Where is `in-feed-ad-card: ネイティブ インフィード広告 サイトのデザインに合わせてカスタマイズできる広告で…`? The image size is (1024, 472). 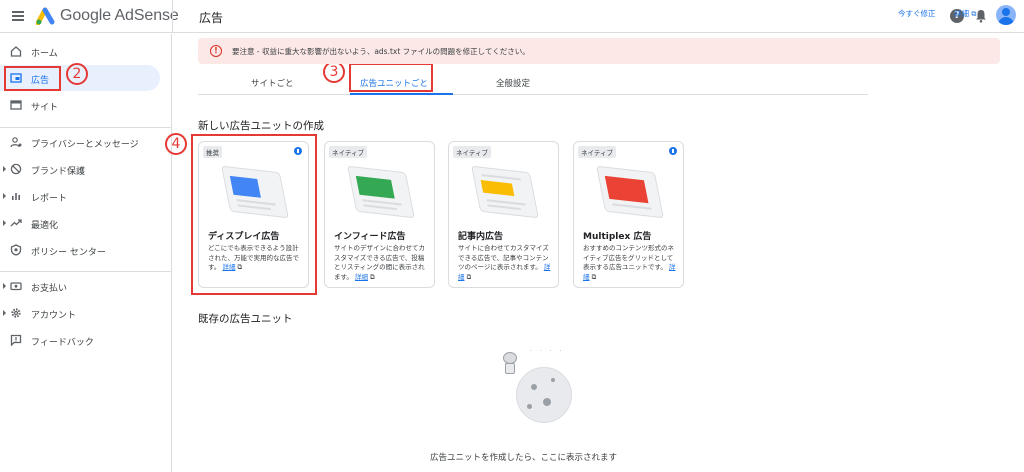 in-feed-ad-card: ネイティブ インフィード広告 サイトのデザインに合わせてカスタマイズできる広告で… is located at coordinates (379, 214).